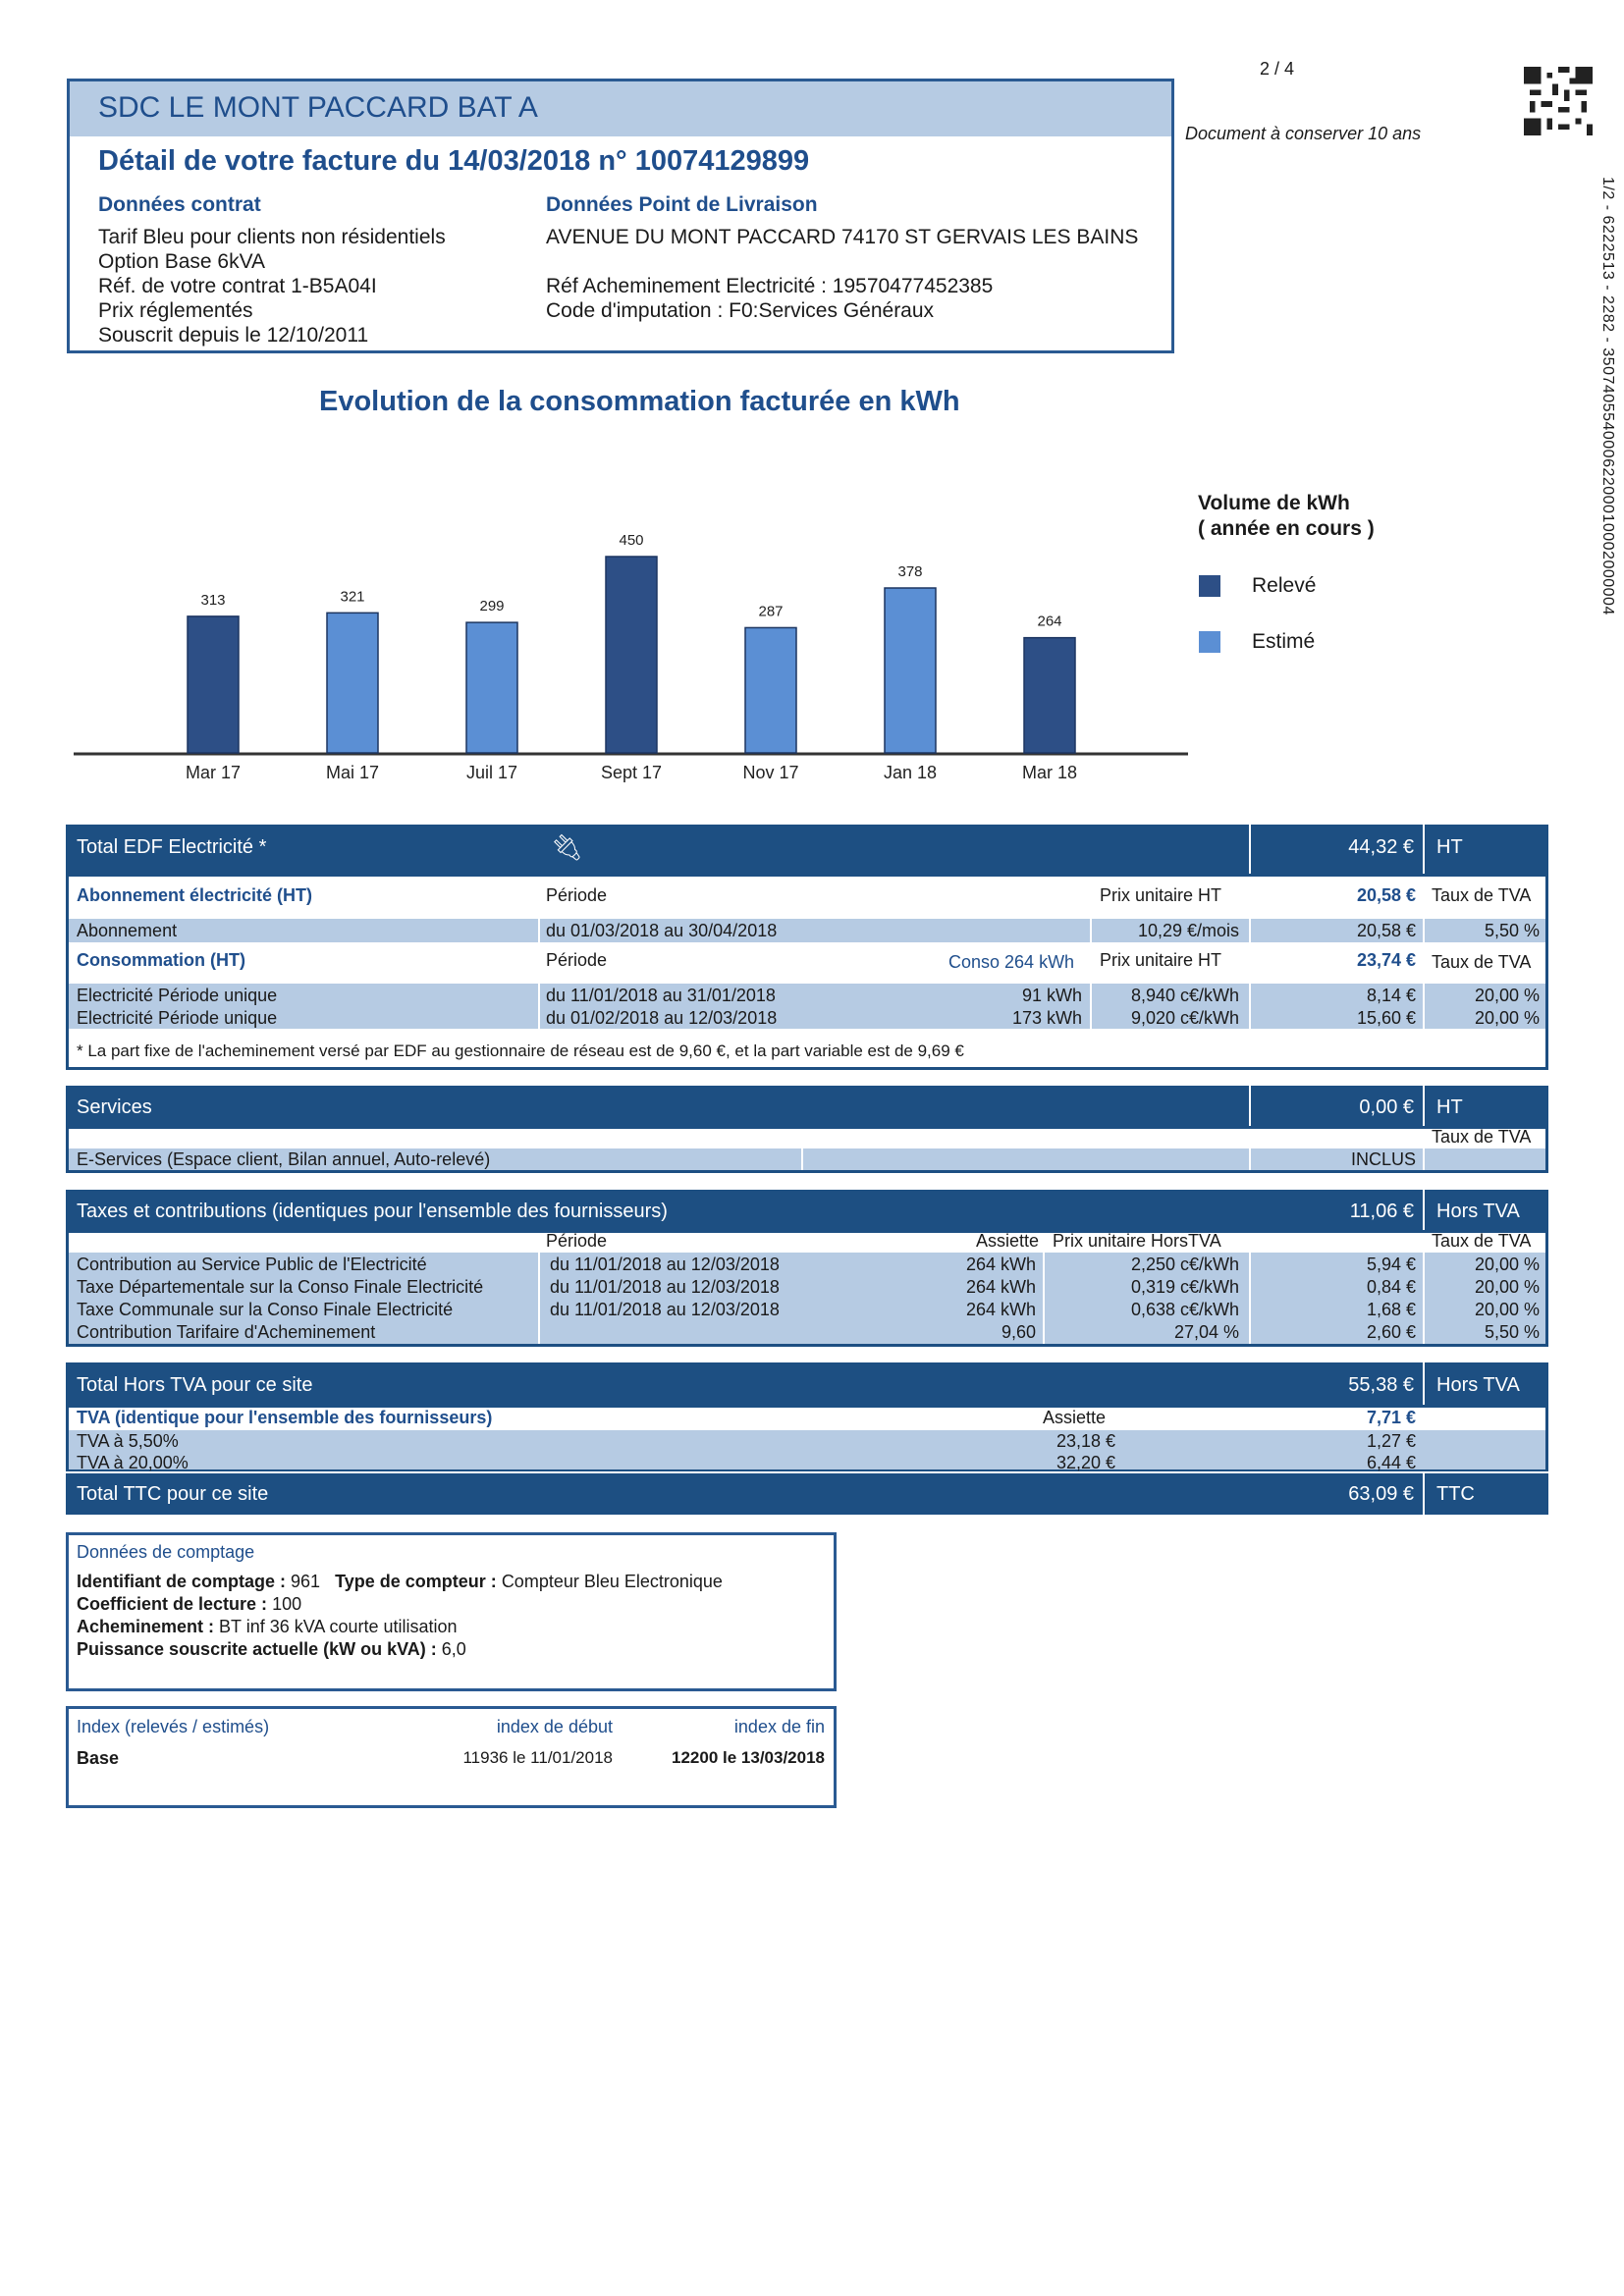  Describe the element at coordinates (1184, 1310) in the screenshot. I see `tax-row-prix: 0,638 c€/kWh` at that location.